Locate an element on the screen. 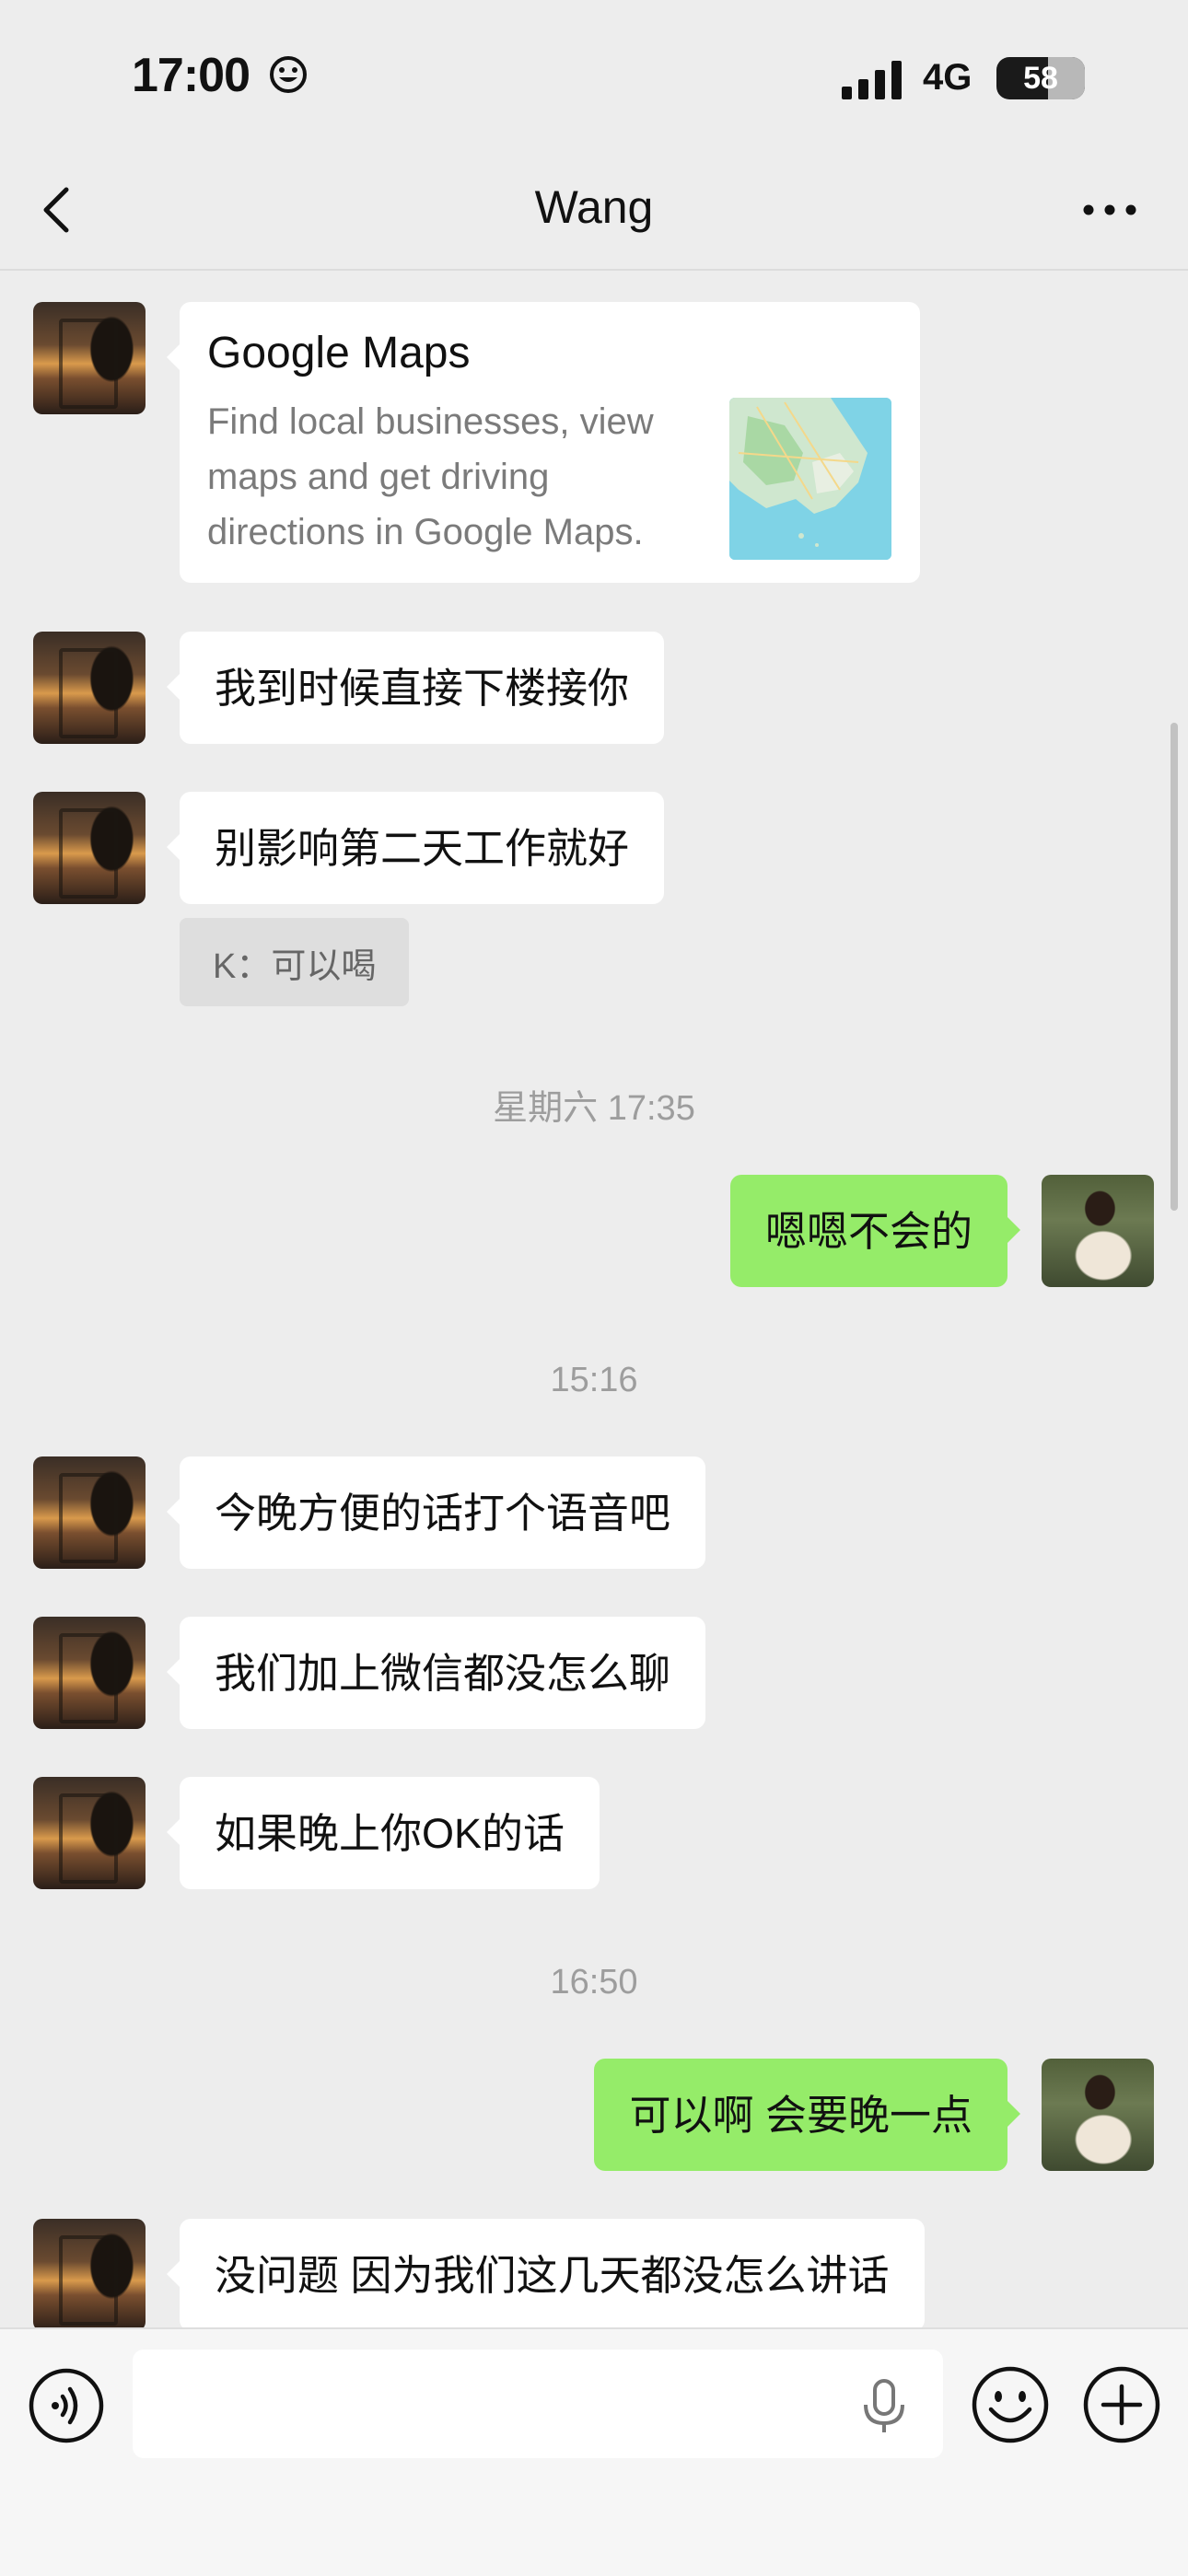 This screenshot has height=2576, width=1188. scrollbar-thumb is located at coordinates (1174, 967).